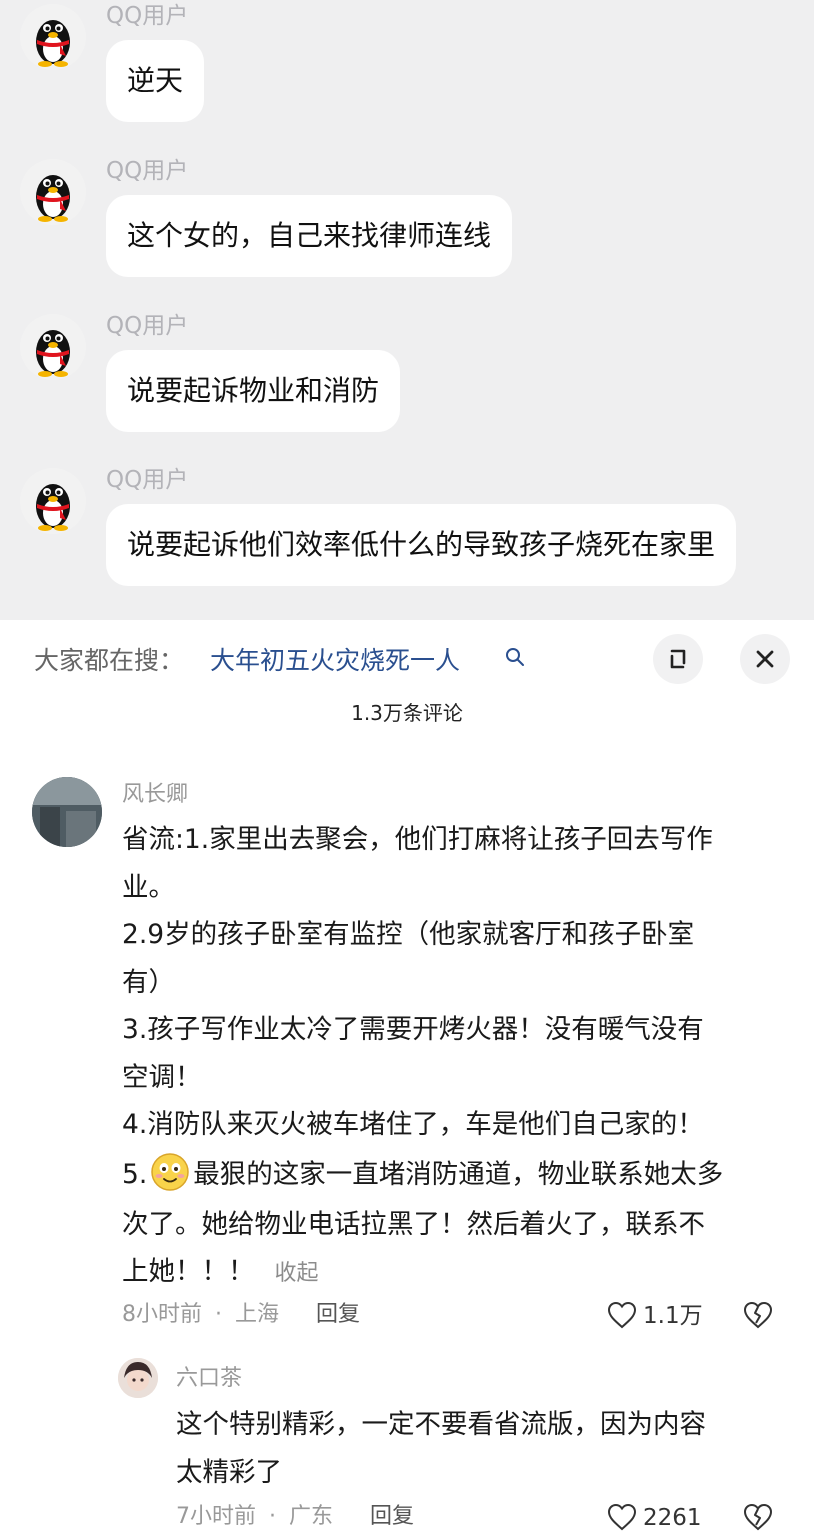 This screenshot has width=814, height=1533. What do you see at coordinates (188, 1271) in the screenshot?
I see `comment-line-text: 上她！！！` at bounding box center [188, 1271].